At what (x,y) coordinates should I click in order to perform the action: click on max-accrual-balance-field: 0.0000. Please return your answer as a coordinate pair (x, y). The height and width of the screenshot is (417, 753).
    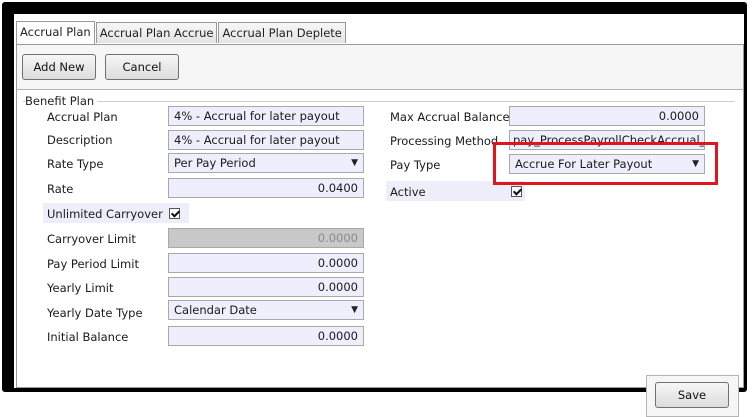
    Looking at the image, I should click on (607, 116).